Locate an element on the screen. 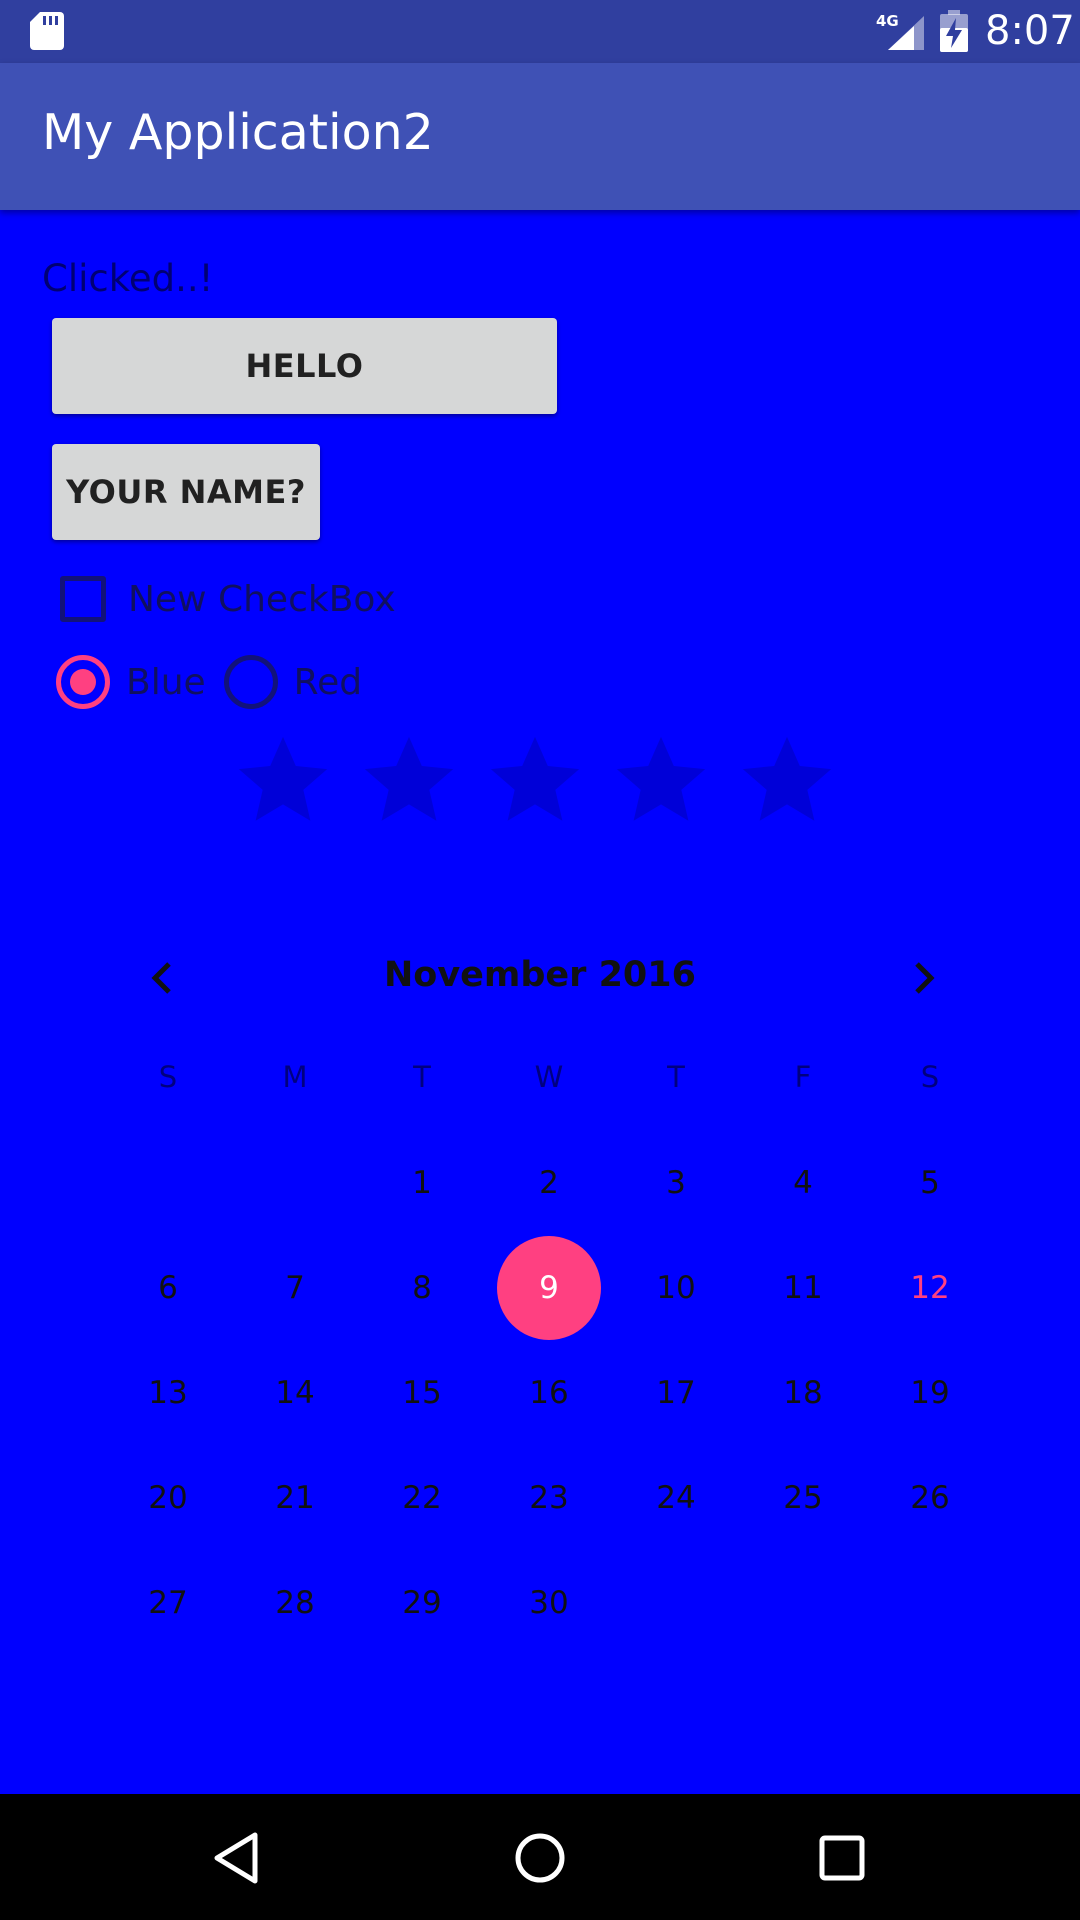 Image resolution: width=1080 pixels, height=1920 pixels. network-type-label: 4G is located at coordinates (887, 21).